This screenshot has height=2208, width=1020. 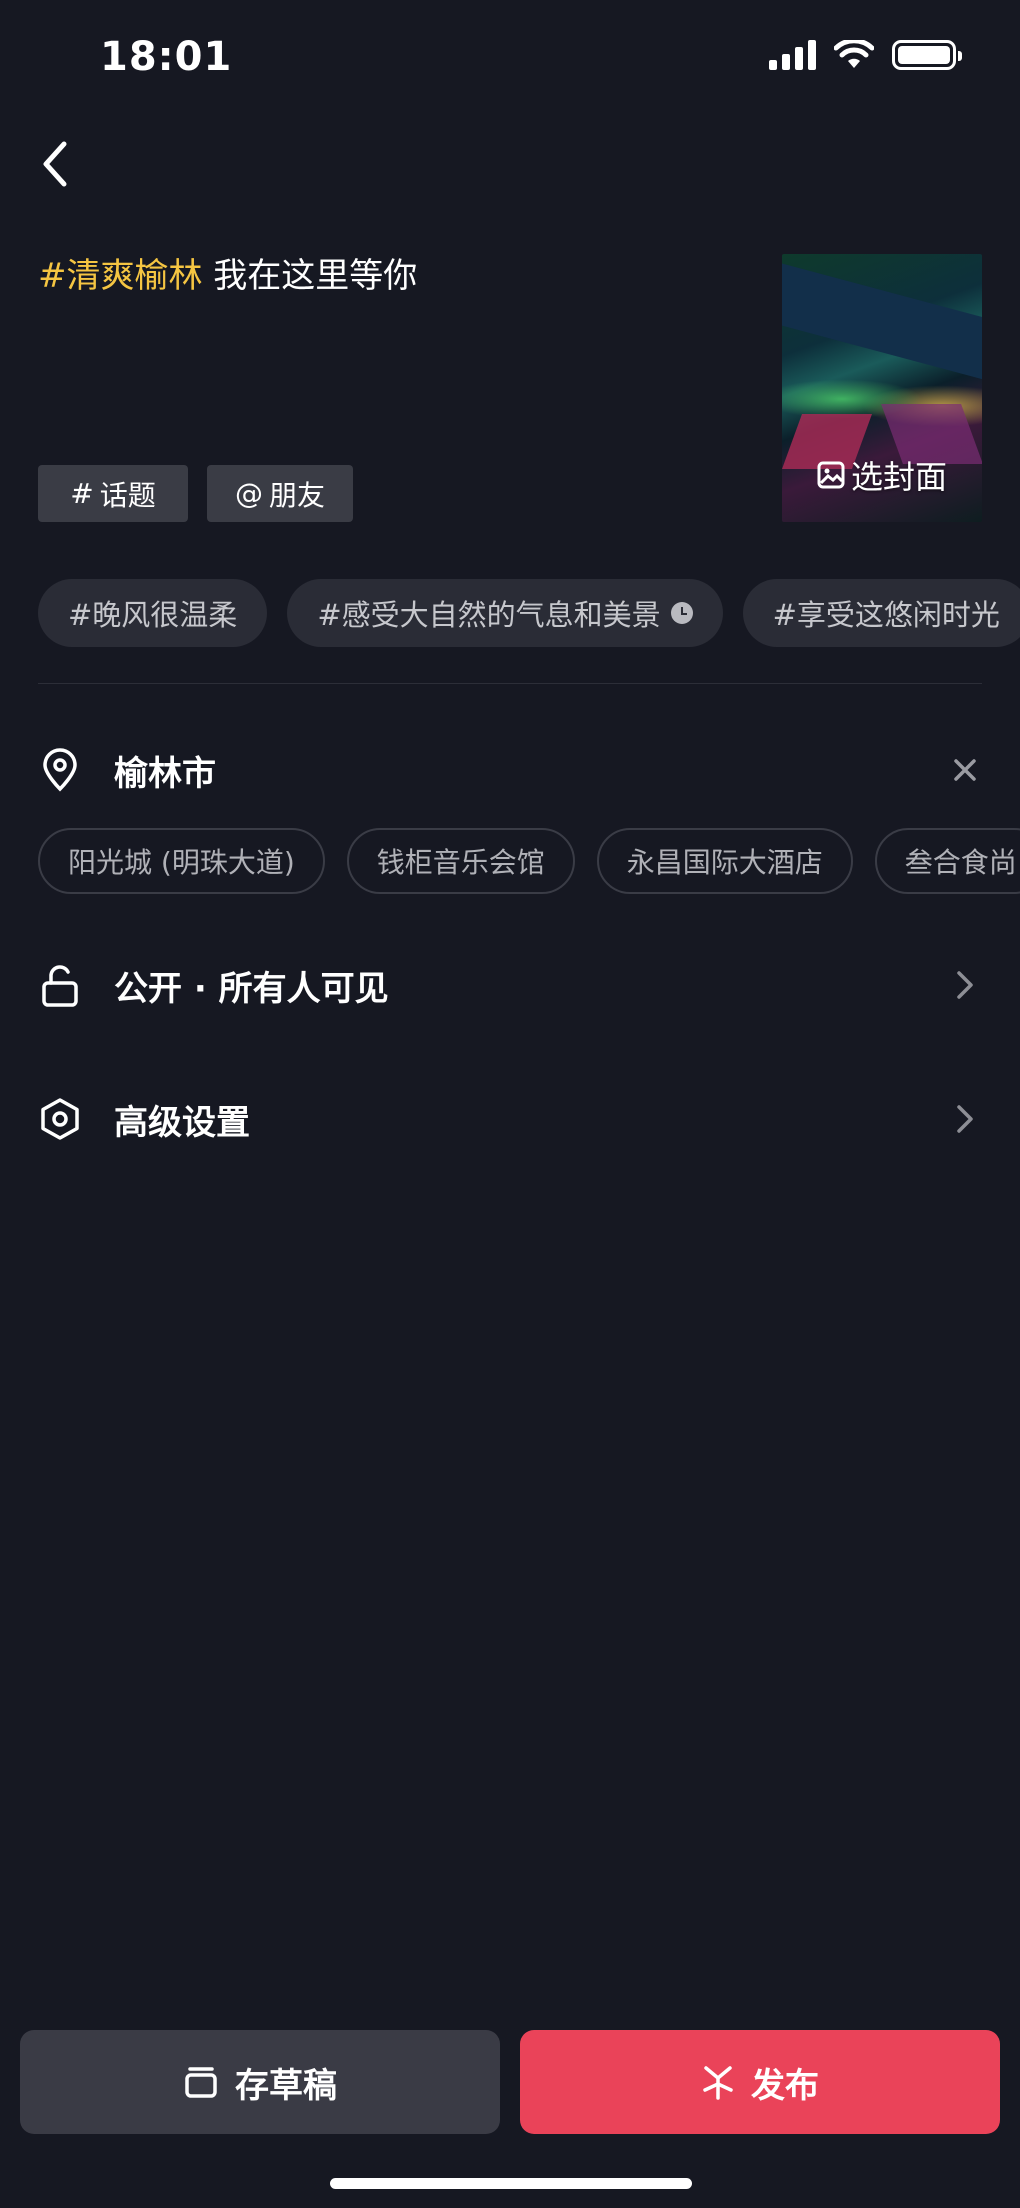 I want to click on save-draft-label: 存草稿, so click(x=286, y=2085).